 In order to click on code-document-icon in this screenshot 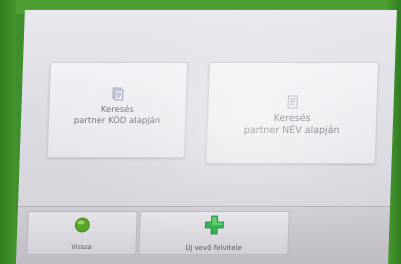, I will do `click(118, 94)`.